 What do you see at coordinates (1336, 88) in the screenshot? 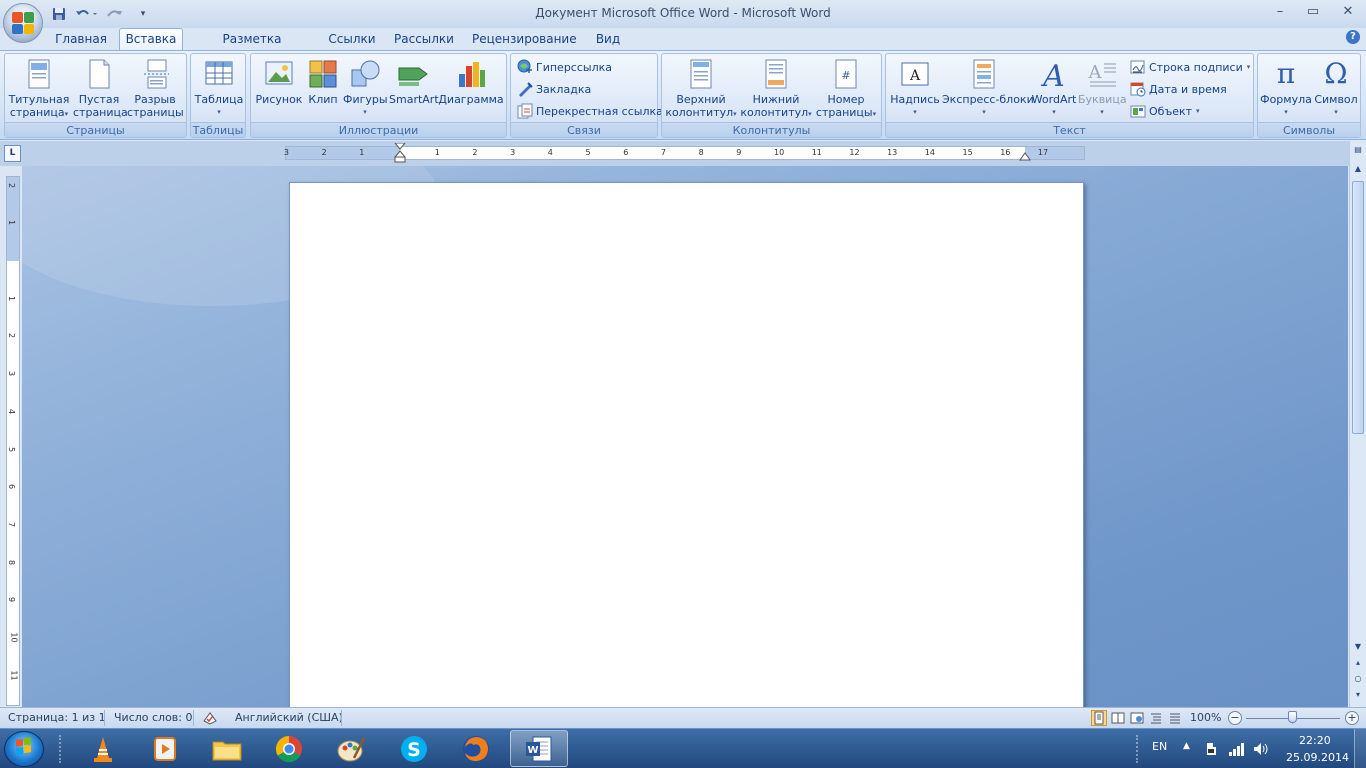
I see `symbol-button: Ω Символ ▾` at bounding box center [1336, 88].